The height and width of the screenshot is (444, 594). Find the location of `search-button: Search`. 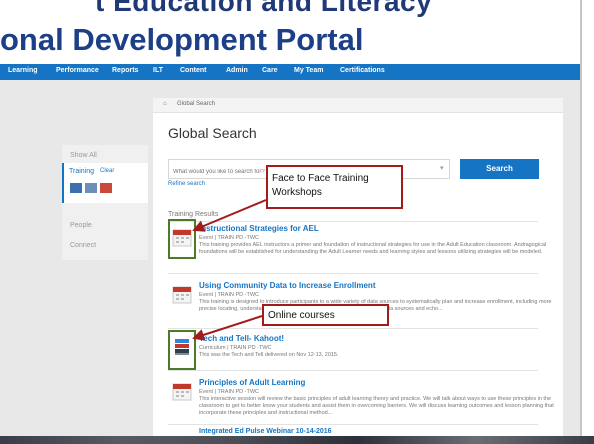

search-button: Search is located at coordinates (499, 169).